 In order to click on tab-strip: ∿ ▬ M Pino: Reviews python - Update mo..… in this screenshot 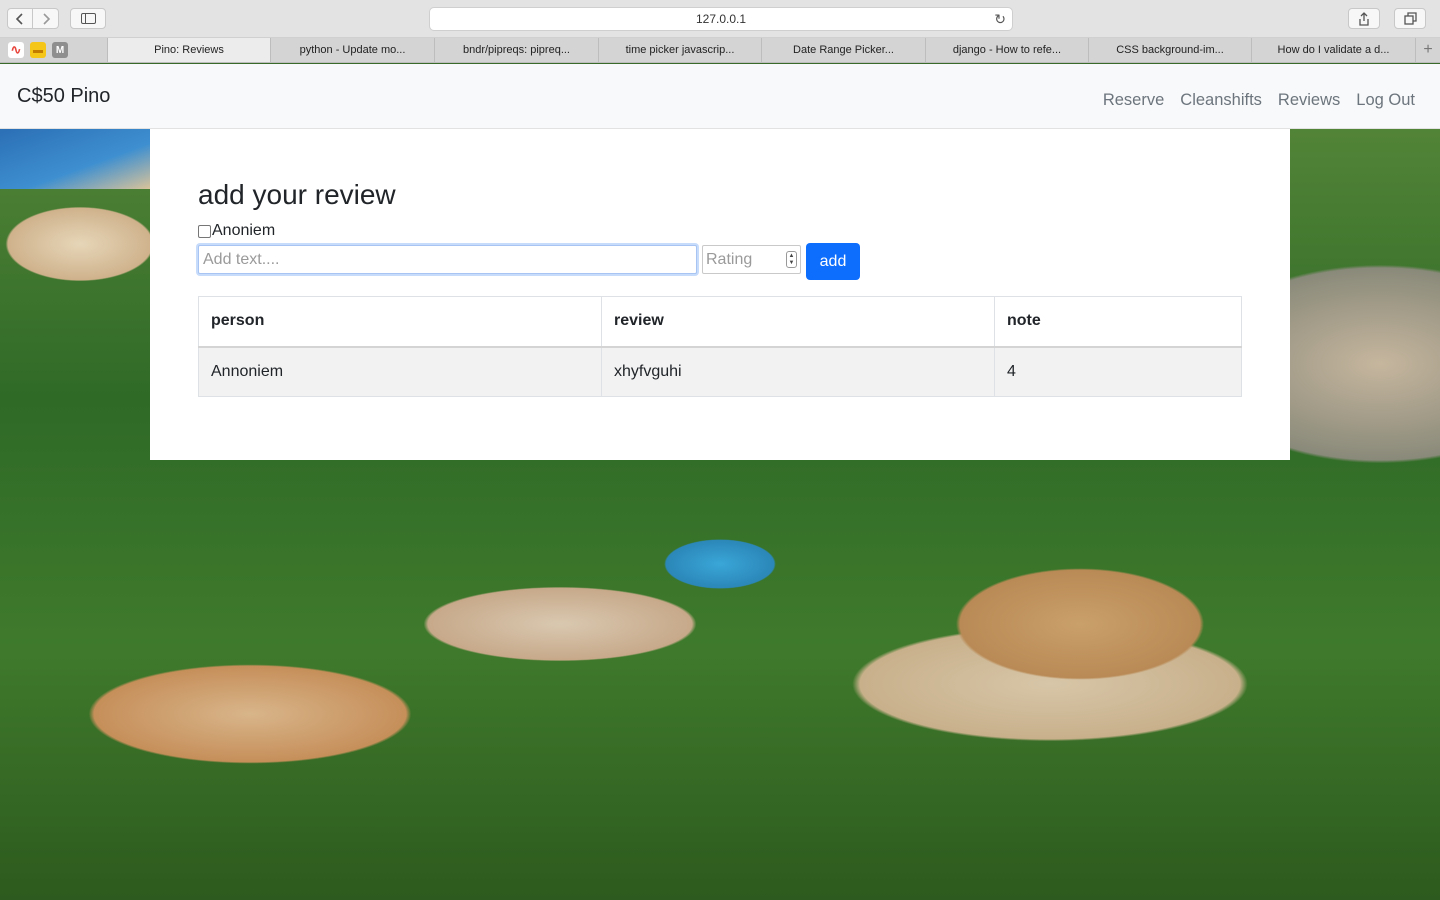, I will do `click(720, 50)`.